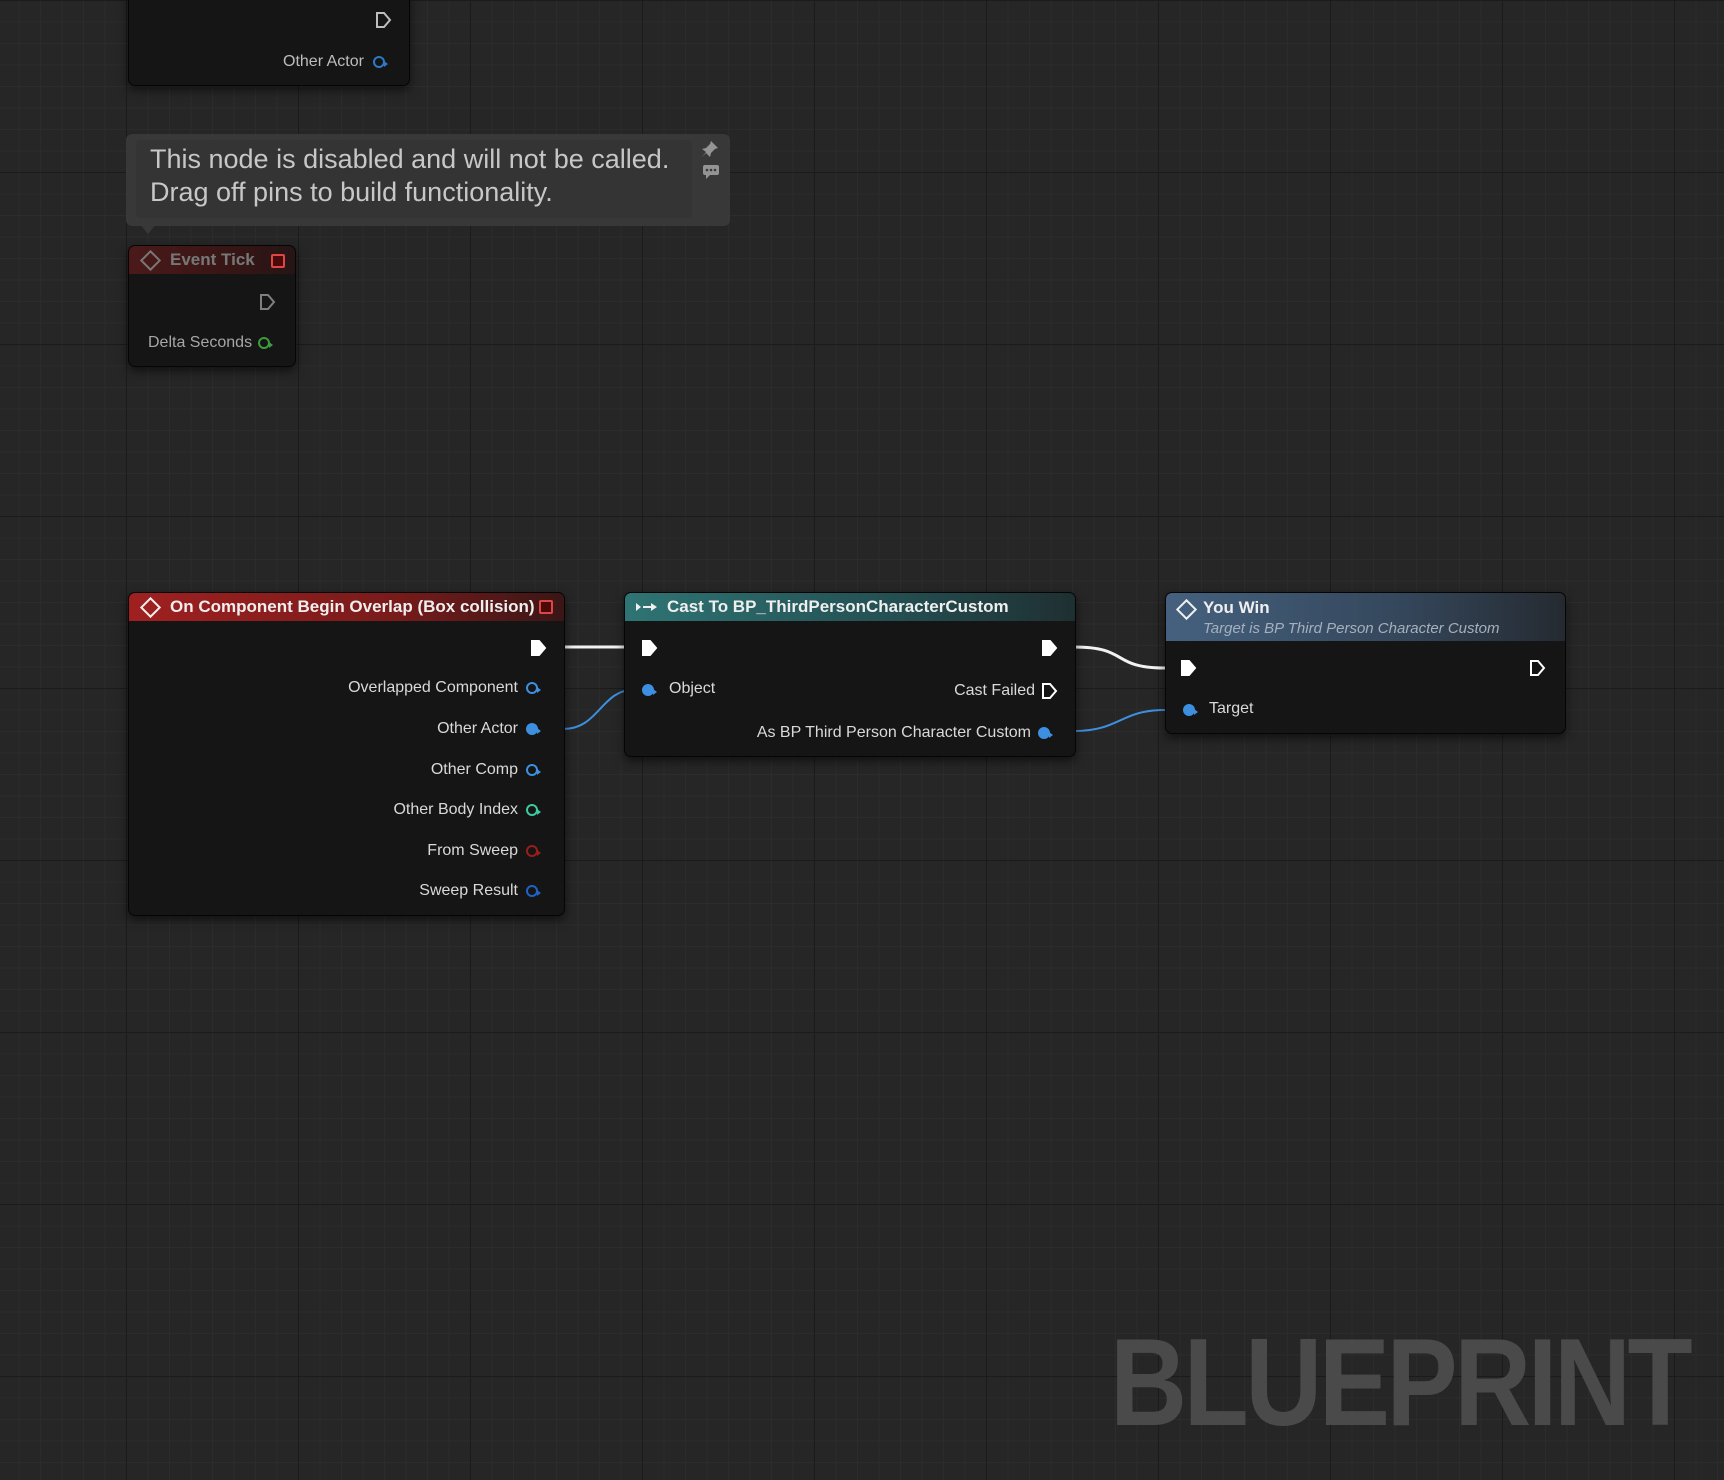  Describe the element at coordinates (533, 770) in the screenshot. I see `object-pin-other-comp` at that location.